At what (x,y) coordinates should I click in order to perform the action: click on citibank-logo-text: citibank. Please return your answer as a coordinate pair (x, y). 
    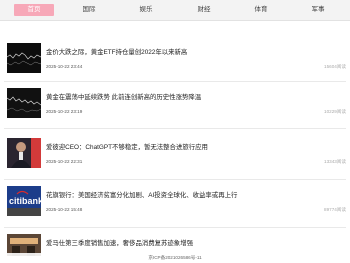
    Looking at the image, I should click on (25, 201).